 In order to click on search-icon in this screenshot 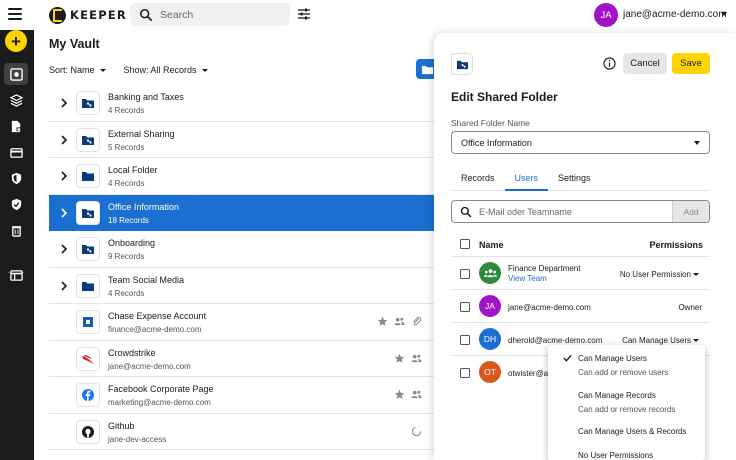, I will do `click(466, 211)`.